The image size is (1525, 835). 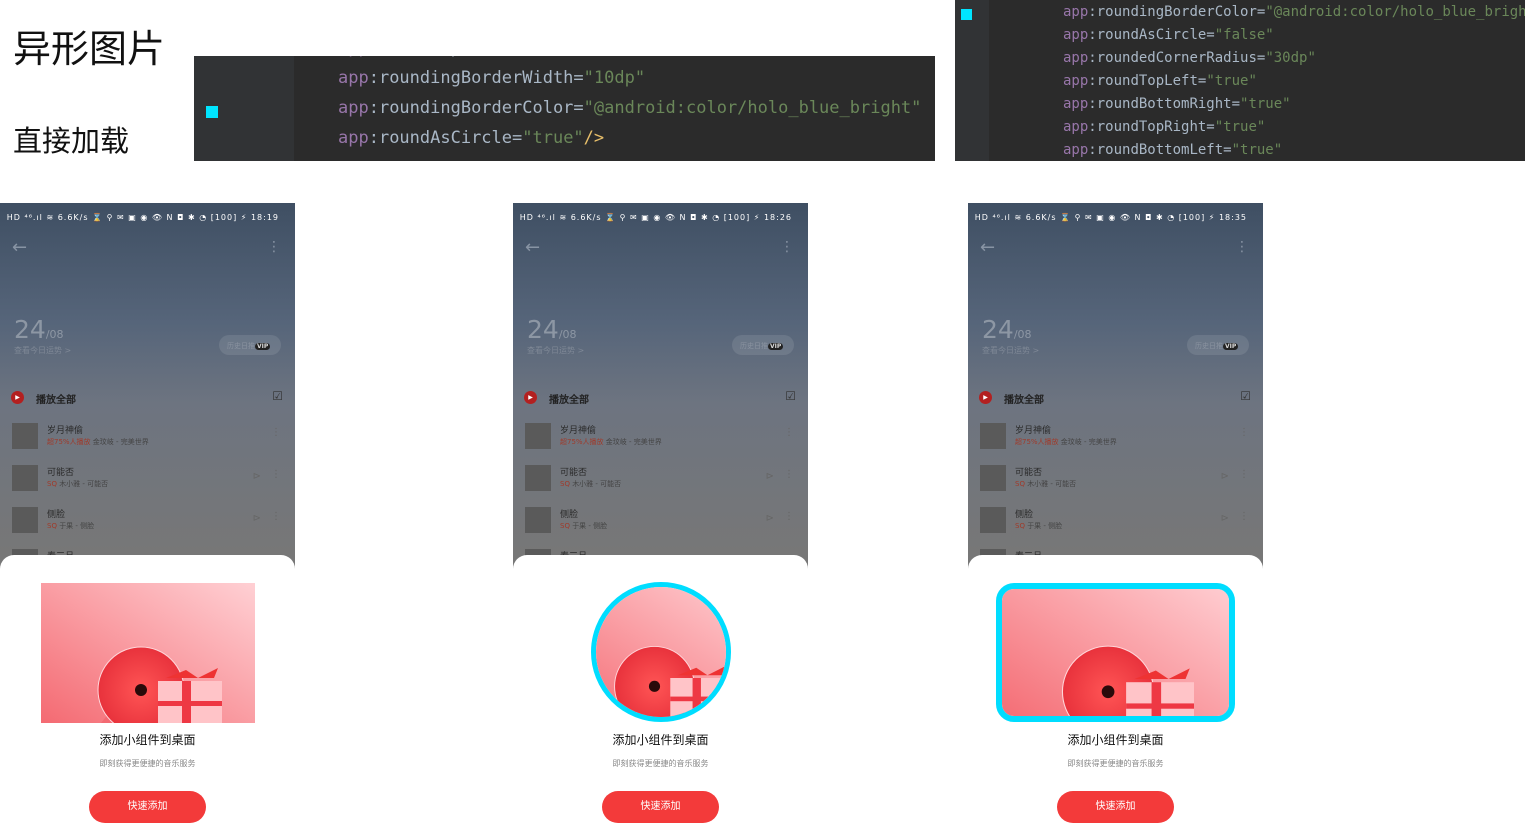 I want to click on code-attr: :roundAsCircle=, so click(x=445, y=138).